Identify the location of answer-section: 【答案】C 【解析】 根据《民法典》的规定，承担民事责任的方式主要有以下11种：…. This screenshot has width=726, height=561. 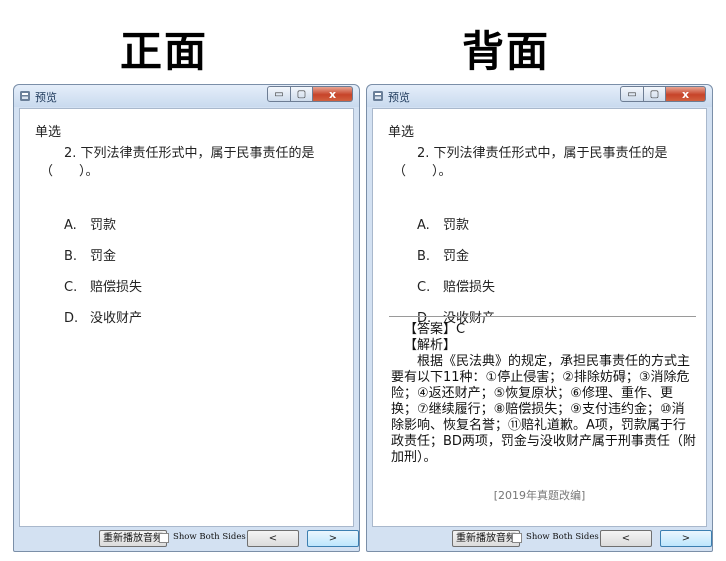
(544, 394).